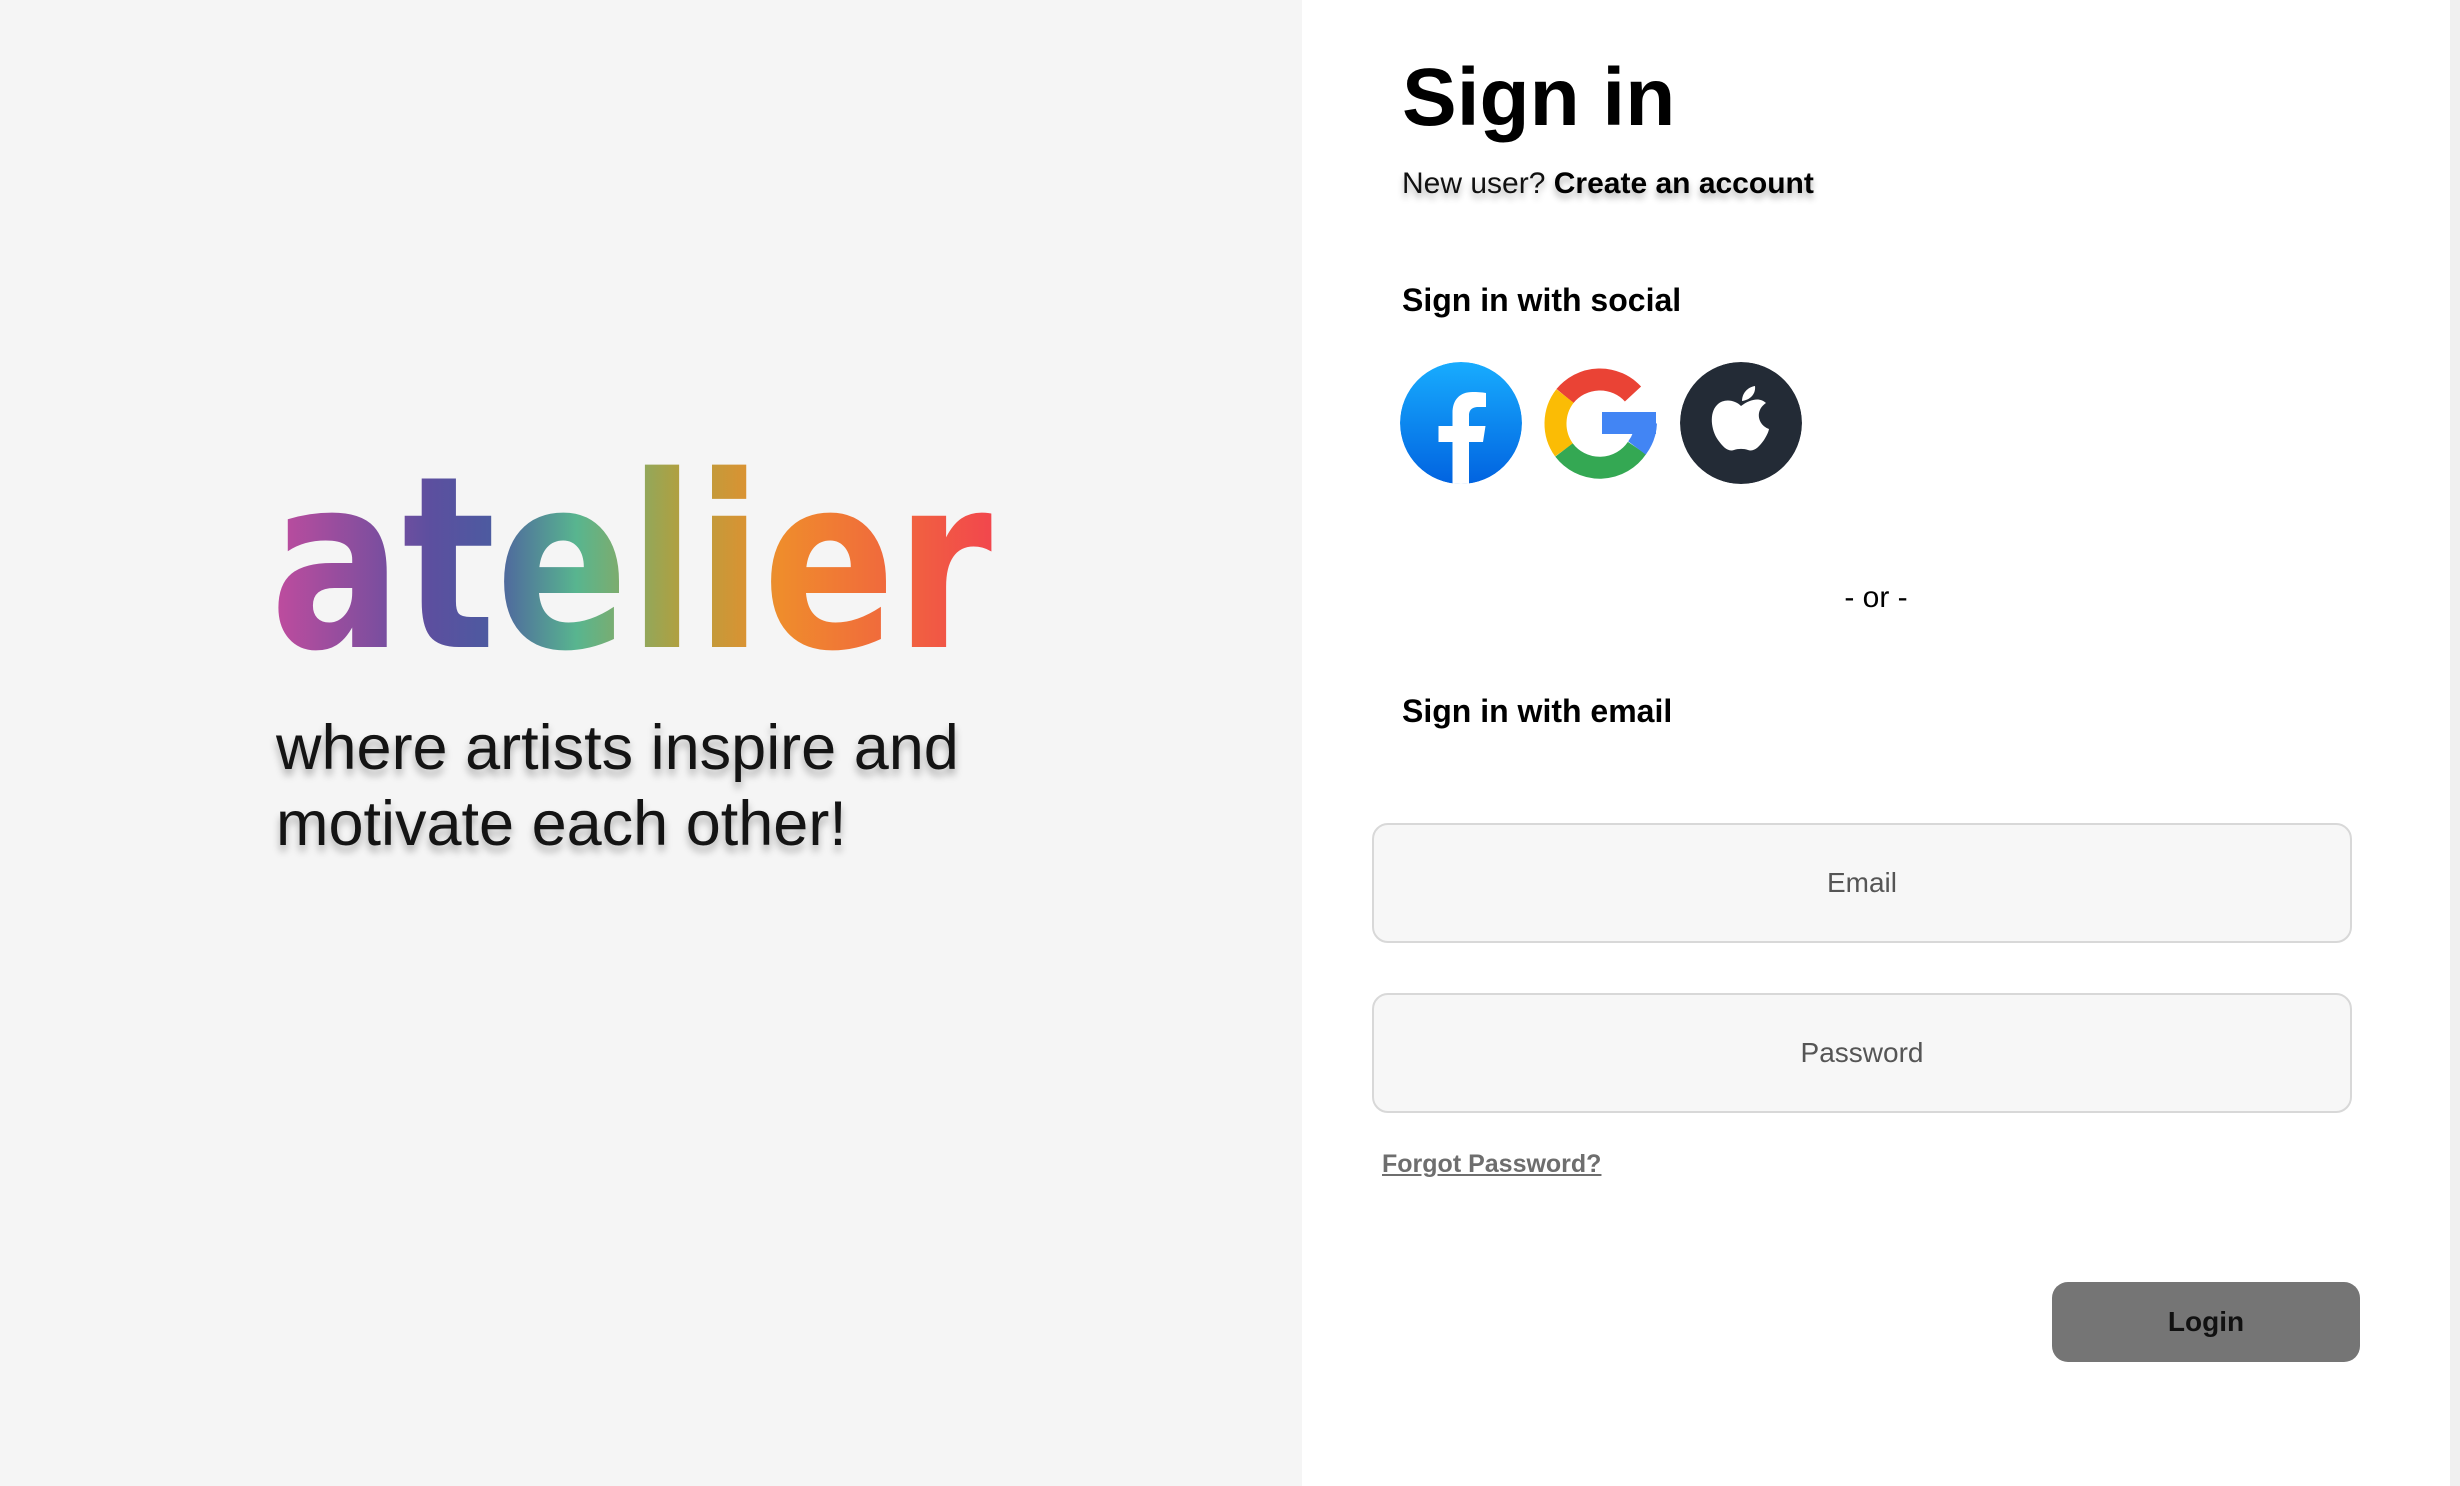 This screenshot has width=2460, height=1486. What do you see at coordinates (1491, 1164) in the screenshot?
I see `forgot-password-link: Forgot Password?` at bounding box center [1491, 1164].